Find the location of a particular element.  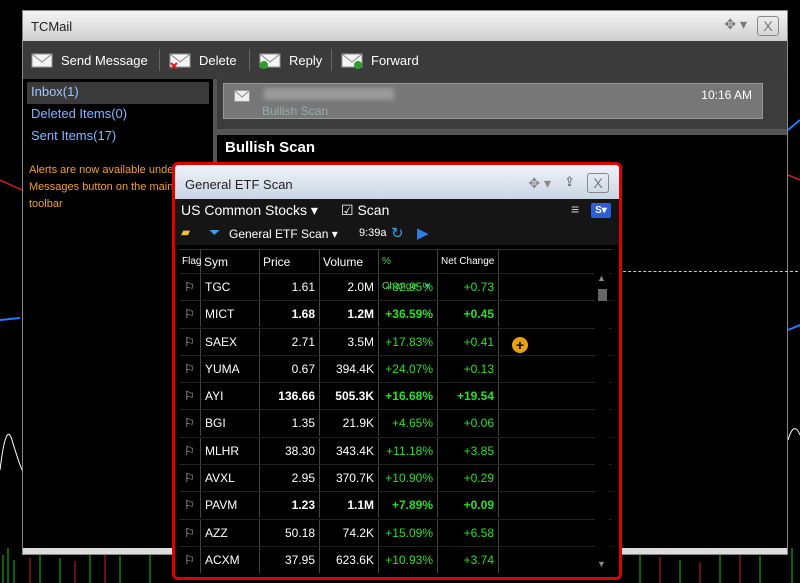

cell-price: 1.35 is located at coordinates (290, 423).